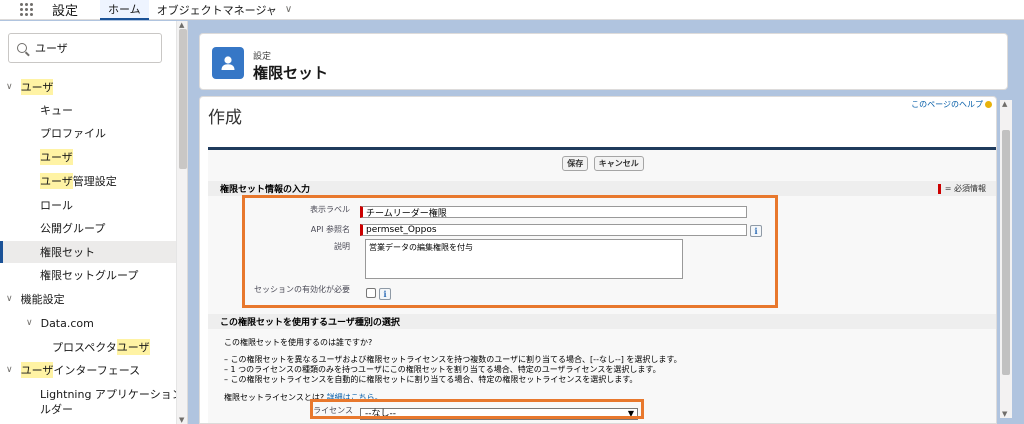 This screenshot has height=424, width=1024. What do you see at coordinates (499, 414) in the screenshot?
I see `license-select: --なし-- ▼` at bounding box center [499, 414].